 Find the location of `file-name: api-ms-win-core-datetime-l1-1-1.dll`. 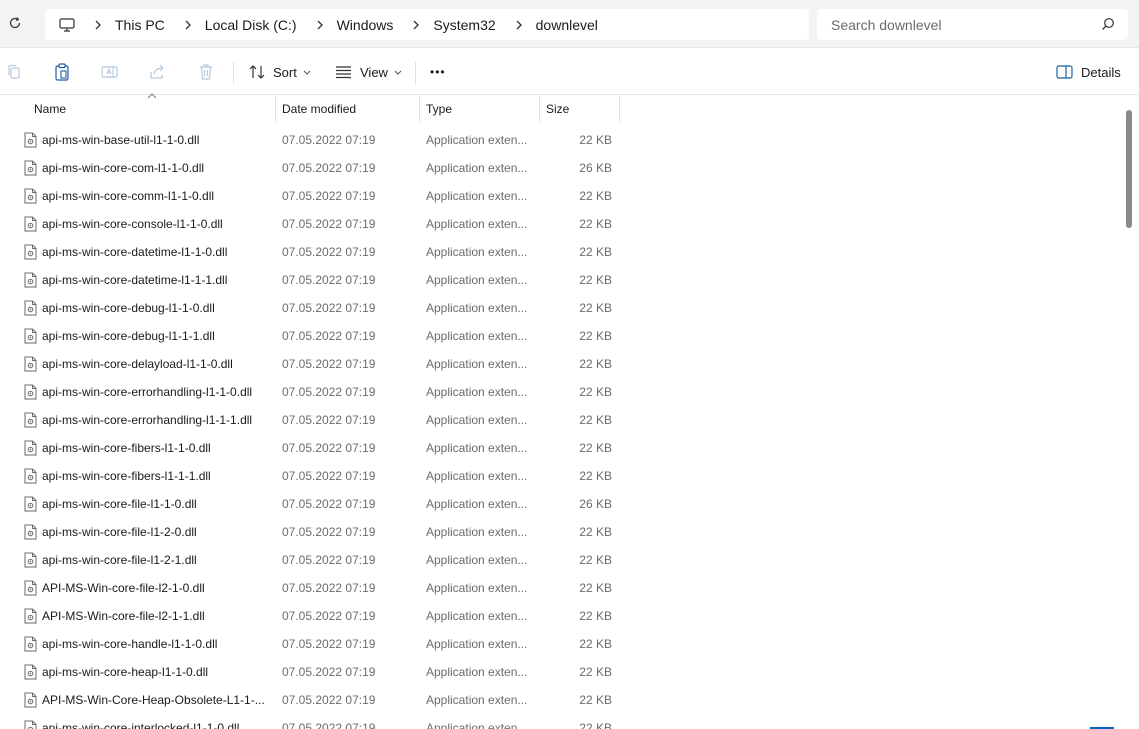

file-name: api-ms-win-core-datetime-l1-1-1.dll is located at coordinates (135, 280).